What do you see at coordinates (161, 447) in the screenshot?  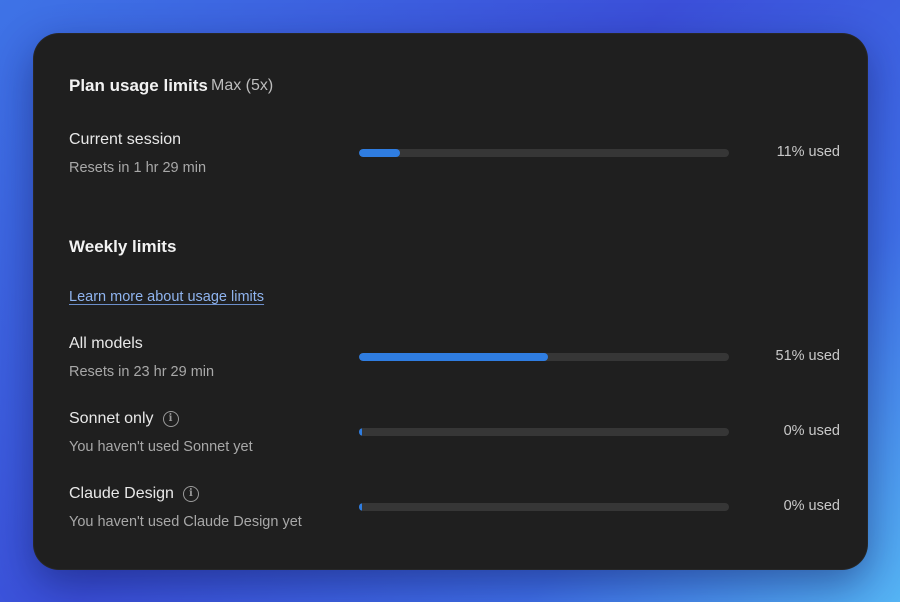 I see `weekly-item-sonnet-subtext: You haven't used Sonnet yet` at bounding box center [161, 447].